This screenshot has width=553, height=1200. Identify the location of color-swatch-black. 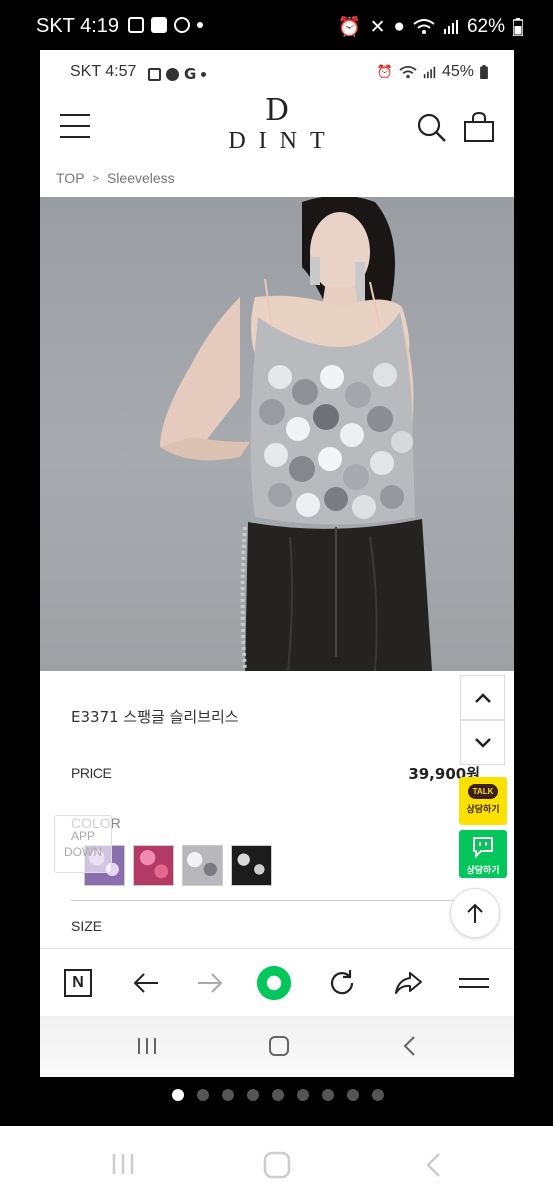
(251, 865).